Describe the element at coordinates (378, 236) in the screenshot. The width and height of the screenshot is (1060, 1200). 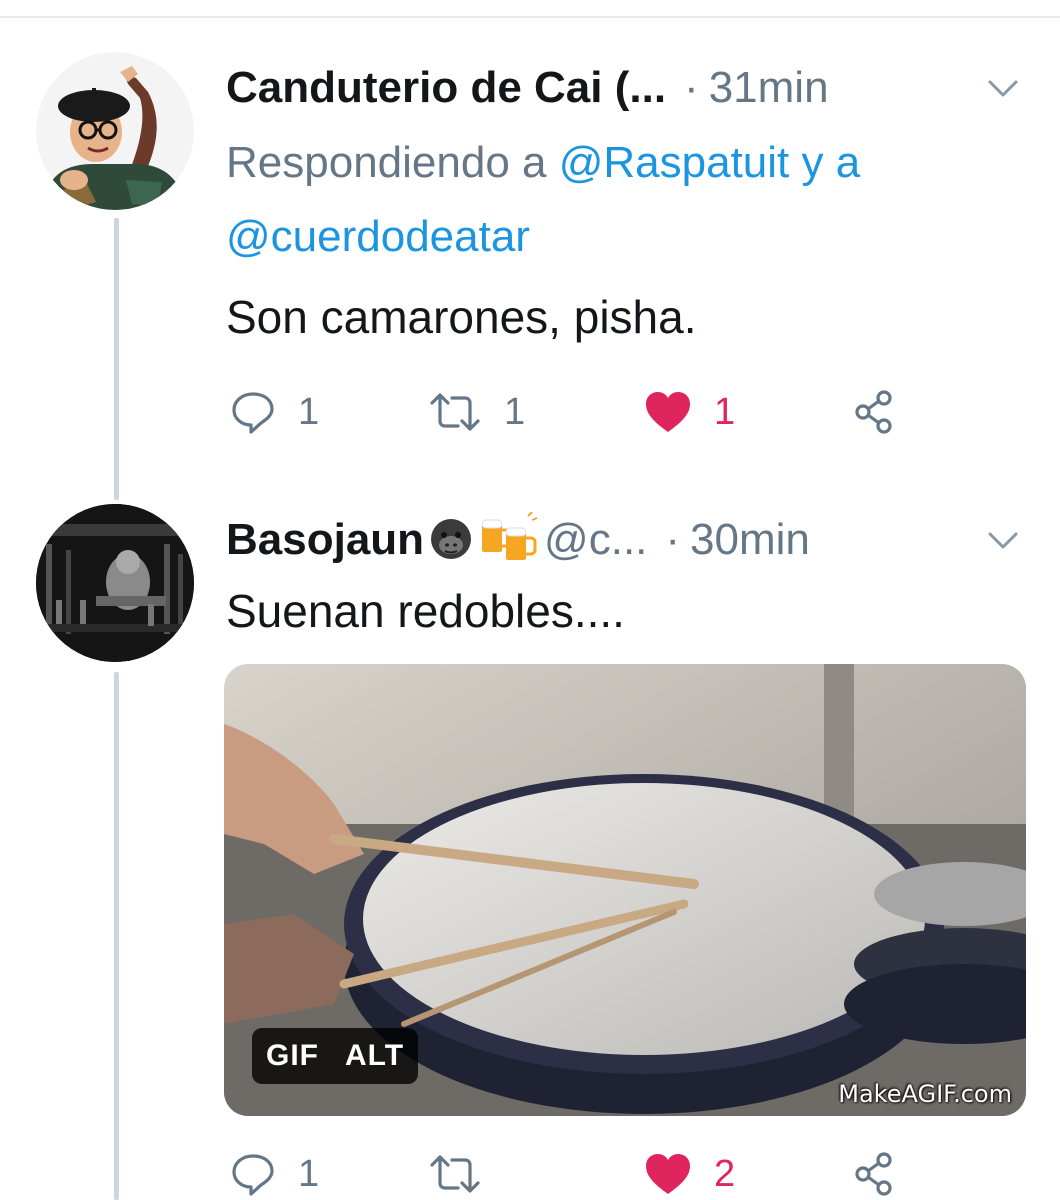
I see `mention-link: @cuerdodeatar` at that location.